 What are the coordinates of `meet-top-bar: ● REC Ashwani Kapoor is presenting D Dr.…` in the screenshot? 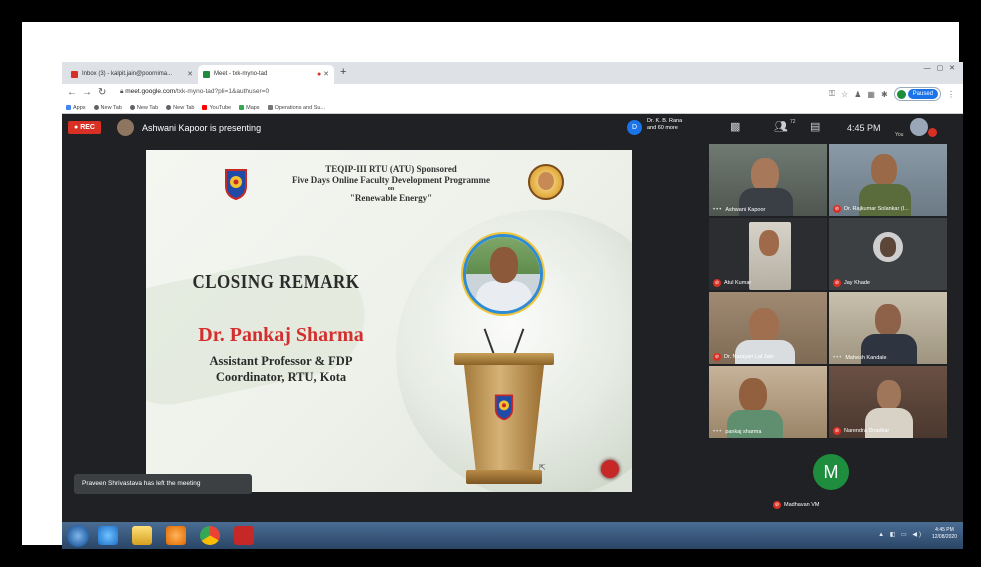 It's located at (512, 128).